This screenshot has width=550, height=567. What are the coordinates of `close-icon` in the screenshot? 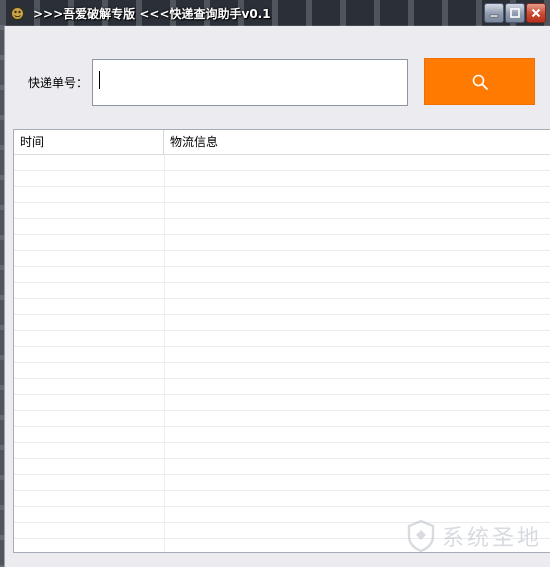 It's located at (536, 13).